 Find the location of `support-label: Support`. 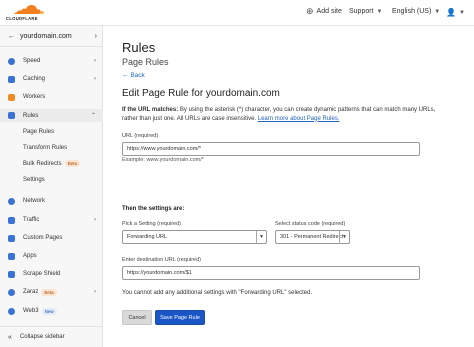

support-label: Support is located at coordinates (361, 11).